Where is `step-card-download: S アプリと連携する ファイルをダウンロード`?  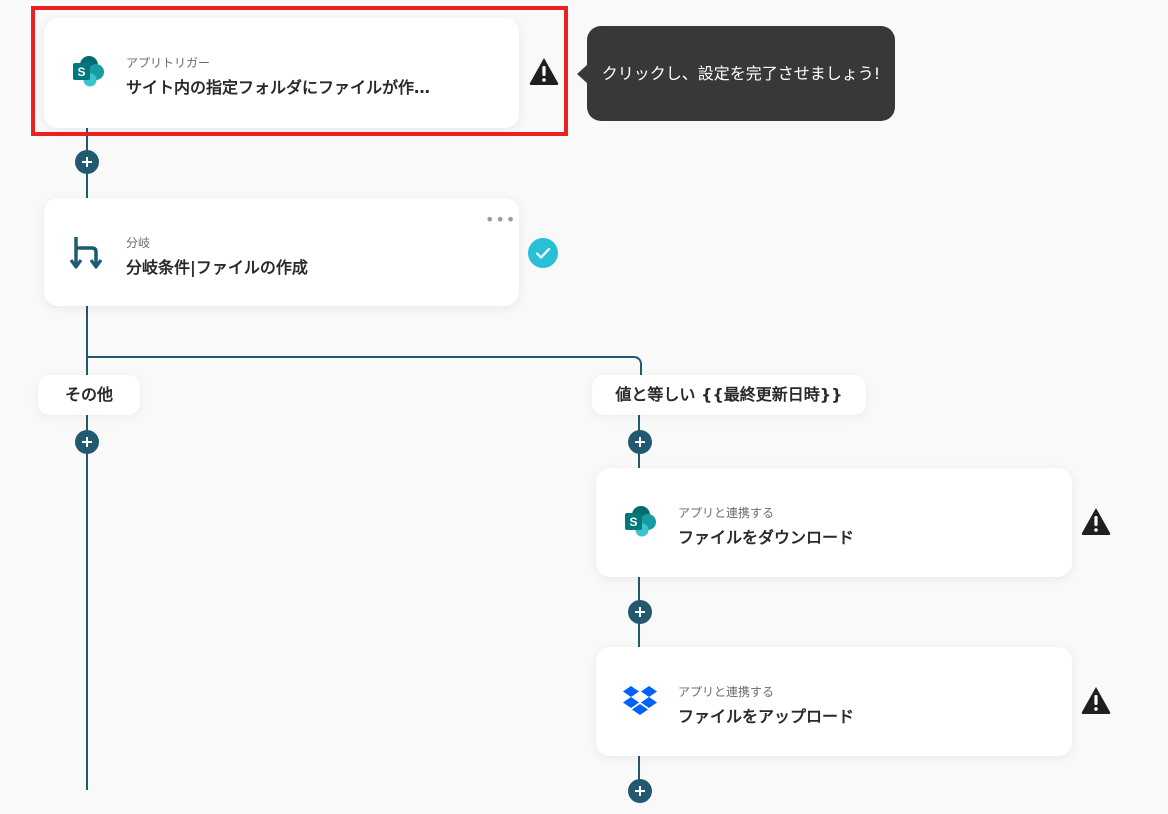 step-card-download: S アプリと連携する ファイルをダウンロード is located at coordinates (834, 522).